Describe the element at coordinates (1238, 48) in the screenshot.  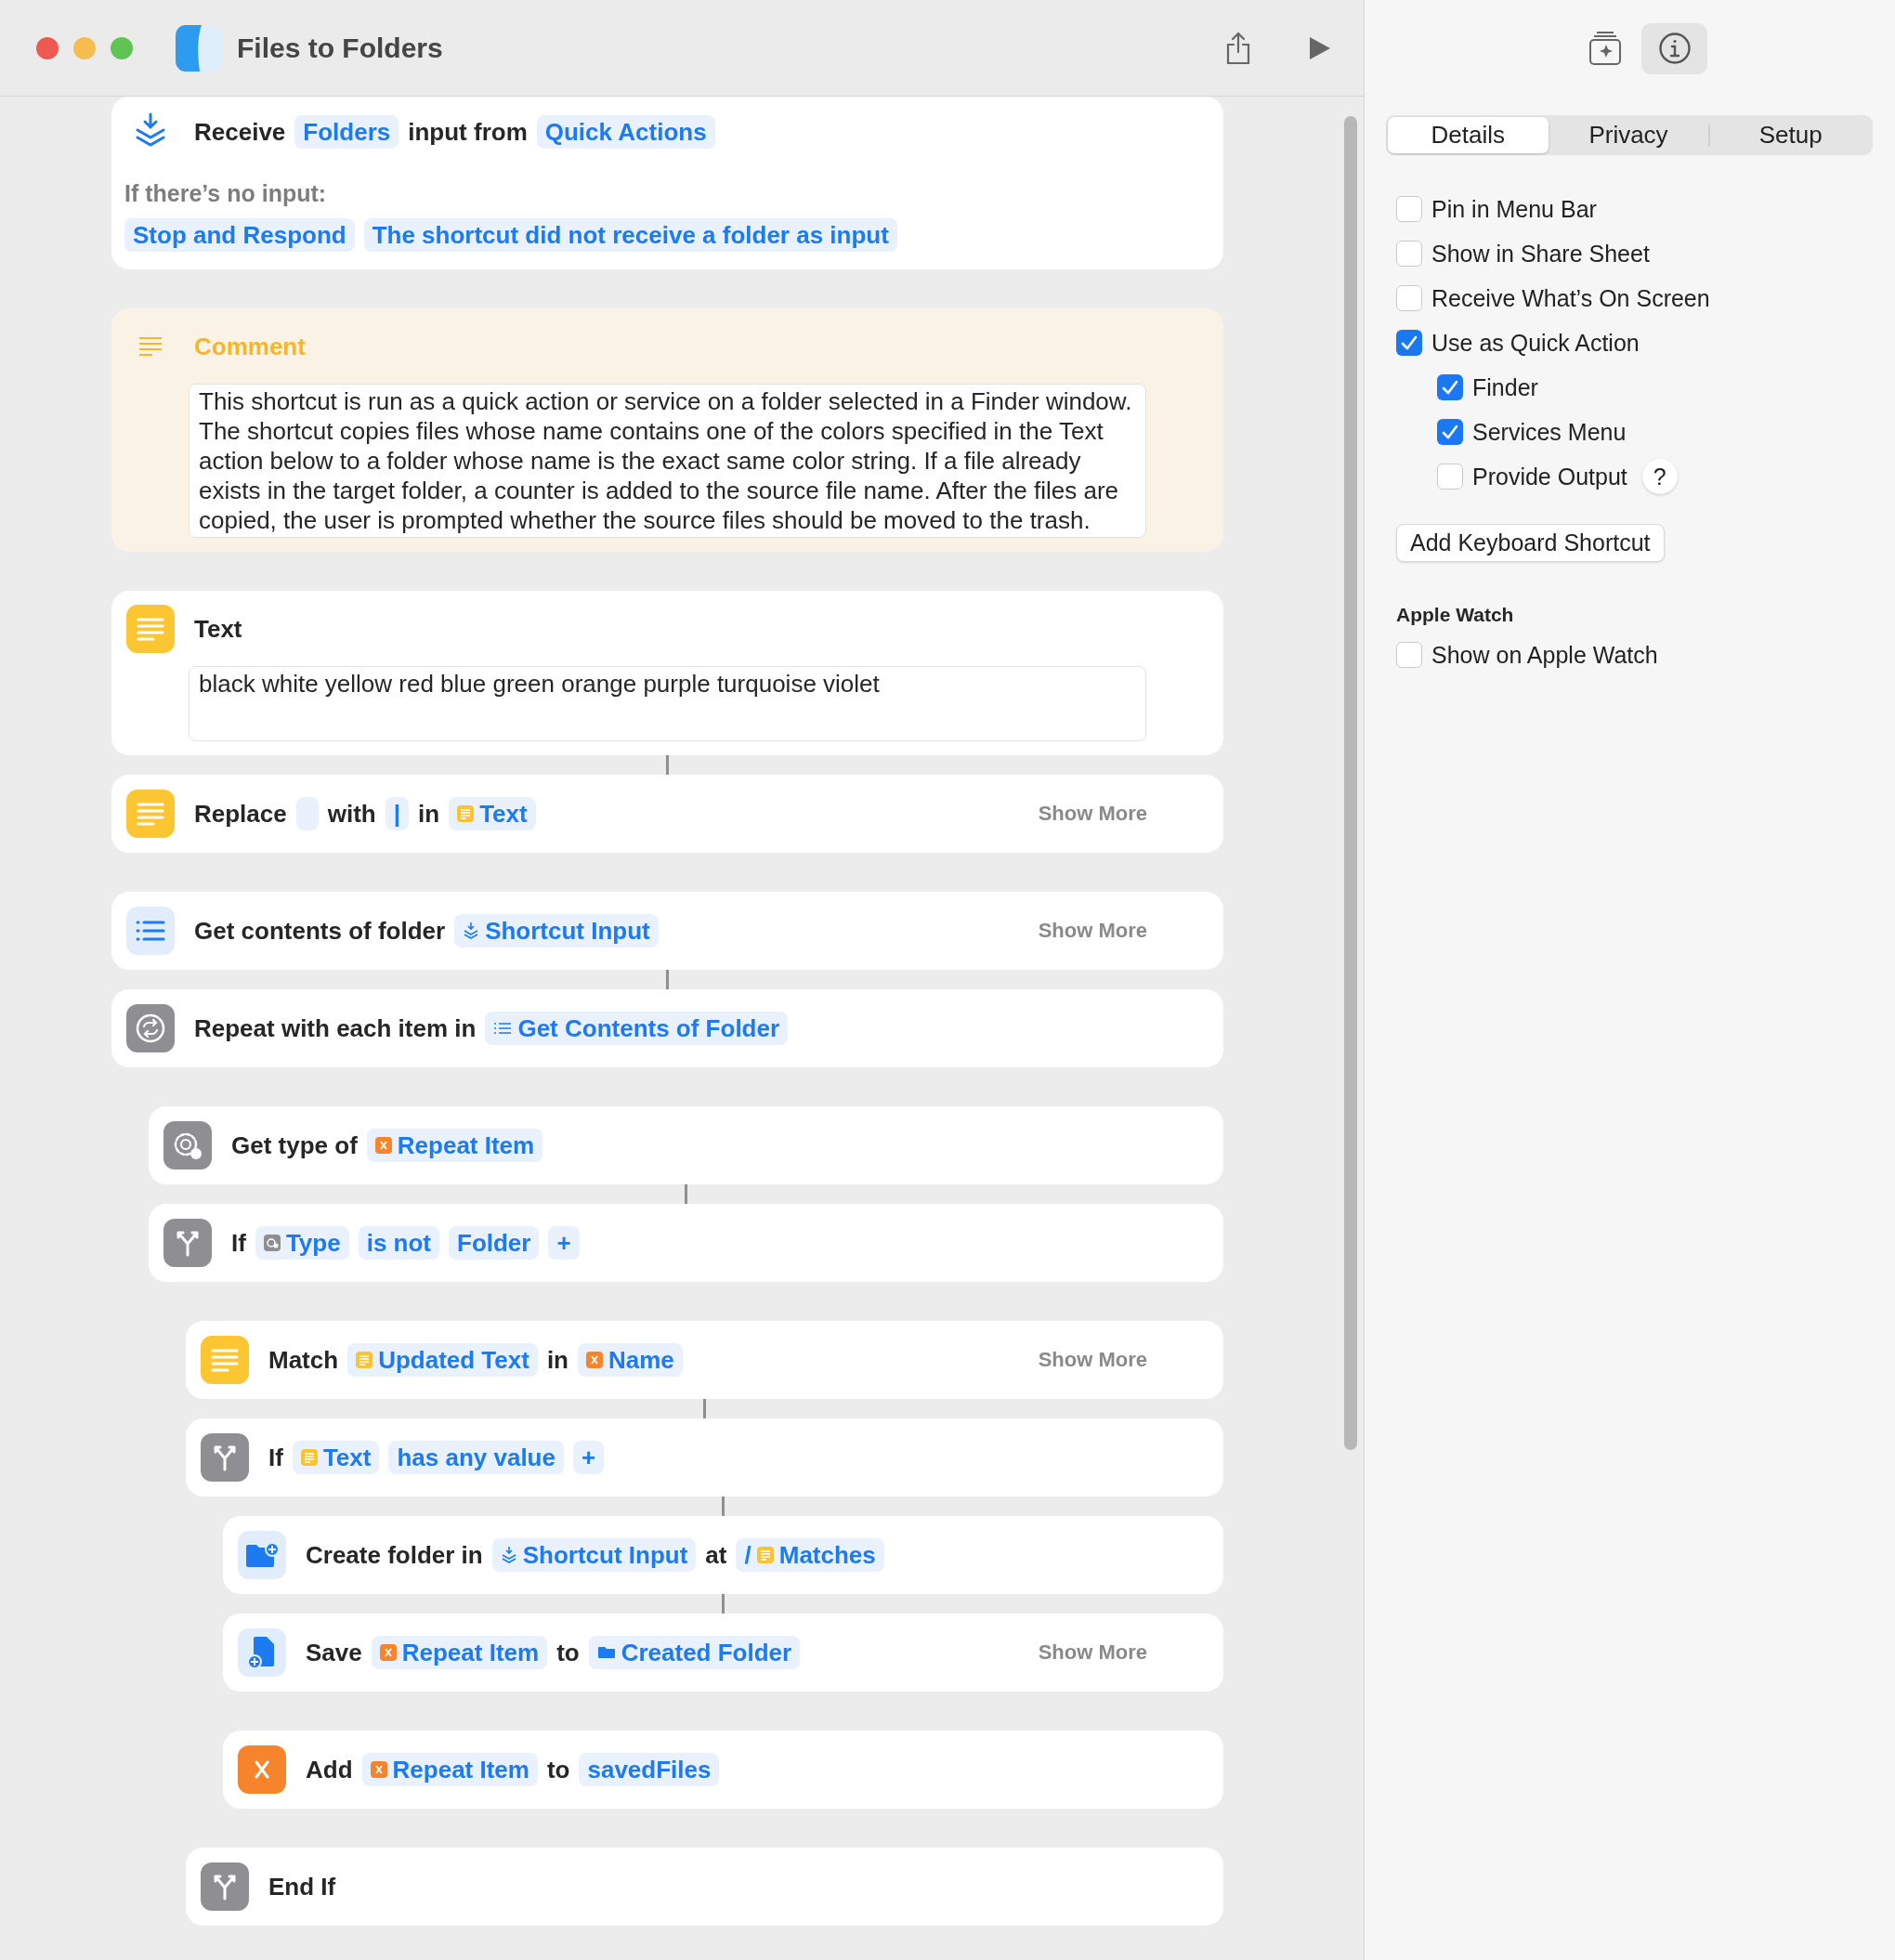
I see `share-icon` at that location.